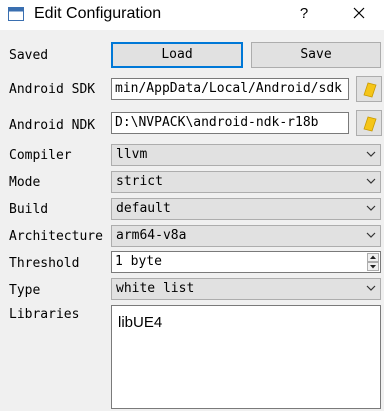 The height and width of the screenshot is (411, 384). I want to click on compiler-value: llvm, so click(132, 154).